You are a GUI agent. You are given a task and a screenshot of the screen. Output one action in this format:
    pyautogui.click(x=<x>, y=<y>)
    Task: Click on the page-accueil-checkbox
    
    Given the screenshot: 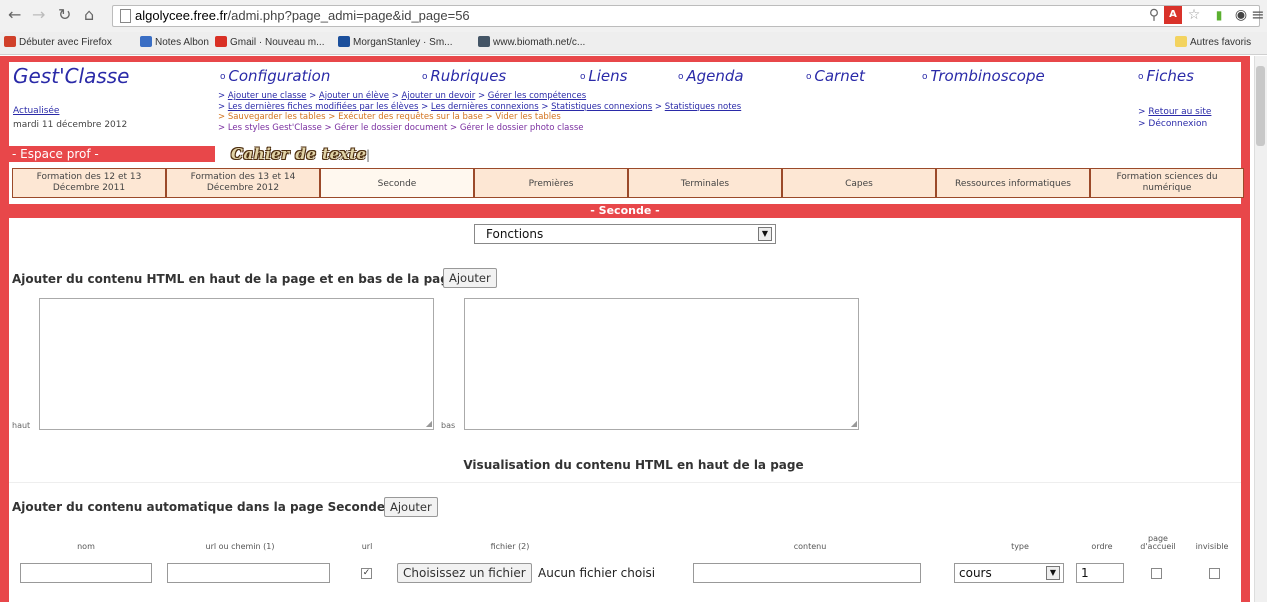 What is the action you would take?
    pyautogui.click(x=1156, y=573)
    